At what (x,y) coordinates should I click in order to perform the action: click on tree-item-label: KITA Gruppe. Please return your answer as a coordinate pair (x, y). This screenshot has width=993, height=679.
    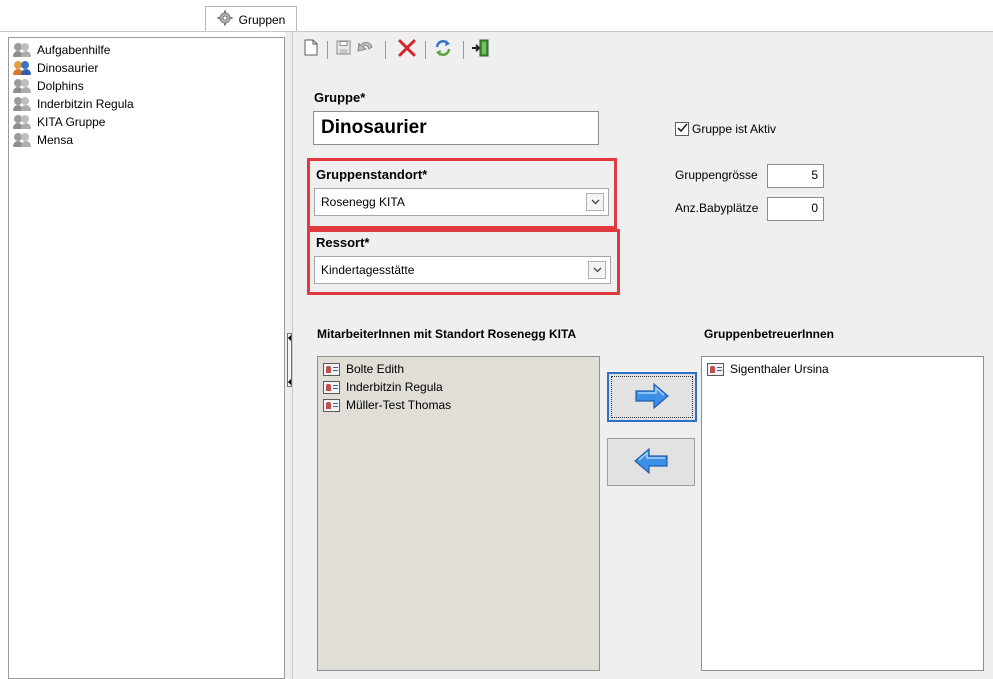
    Looking at the image, I should click on (71, 122).